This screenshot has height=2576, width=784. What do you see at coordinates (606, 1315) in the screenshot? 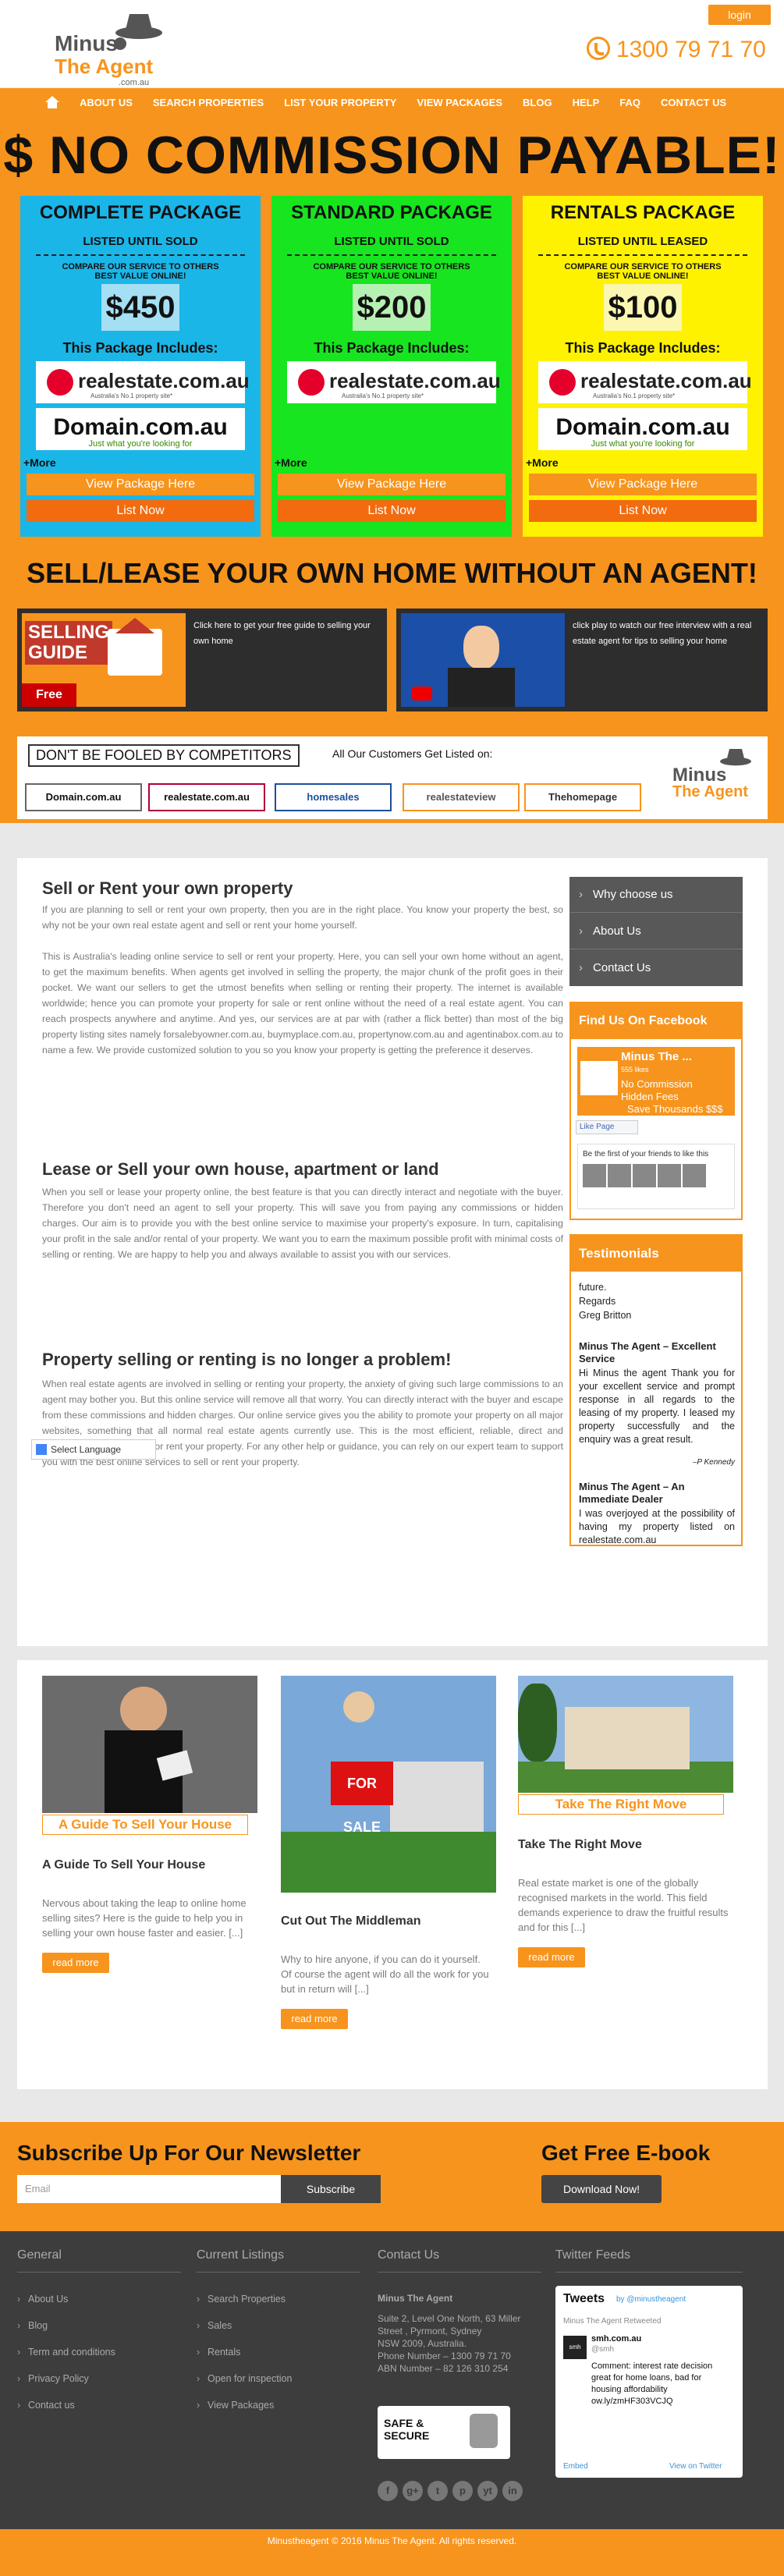
I see `testimonial-name: Greg Britton` at bounding box center [606, 1315].